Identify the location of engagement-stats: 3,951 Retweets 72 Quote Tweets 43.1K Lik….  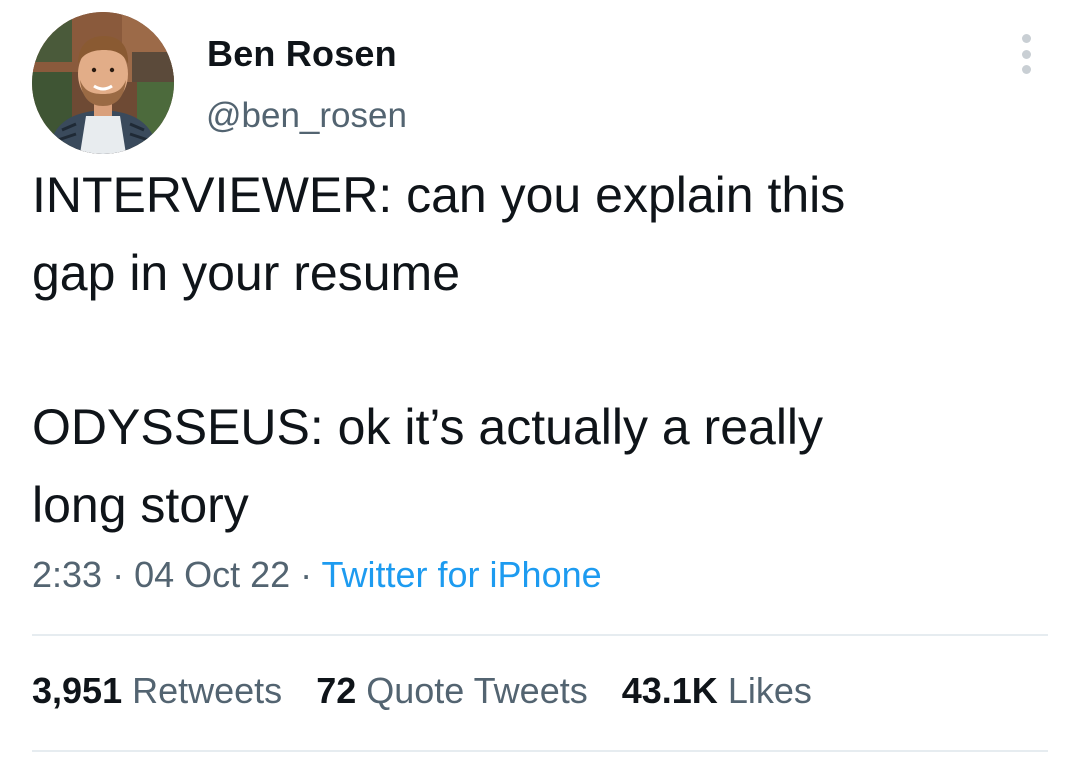
(439, 691).